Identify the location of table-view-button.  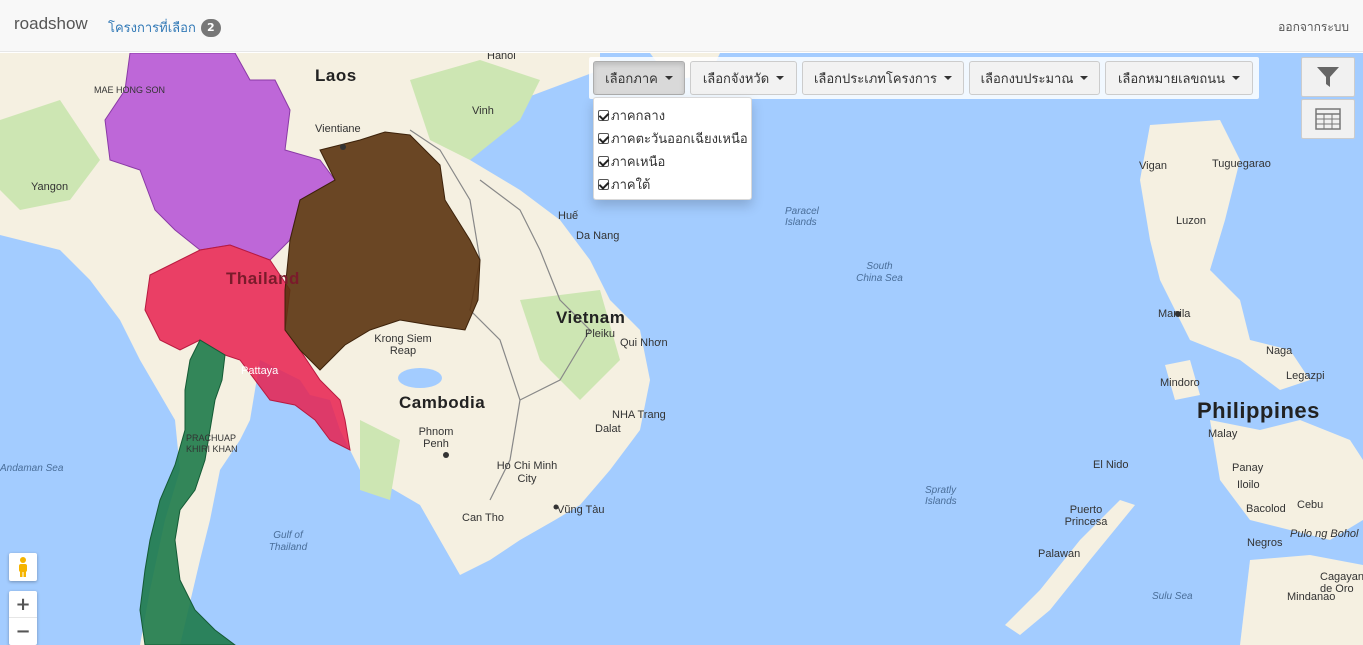
(1328, 119).